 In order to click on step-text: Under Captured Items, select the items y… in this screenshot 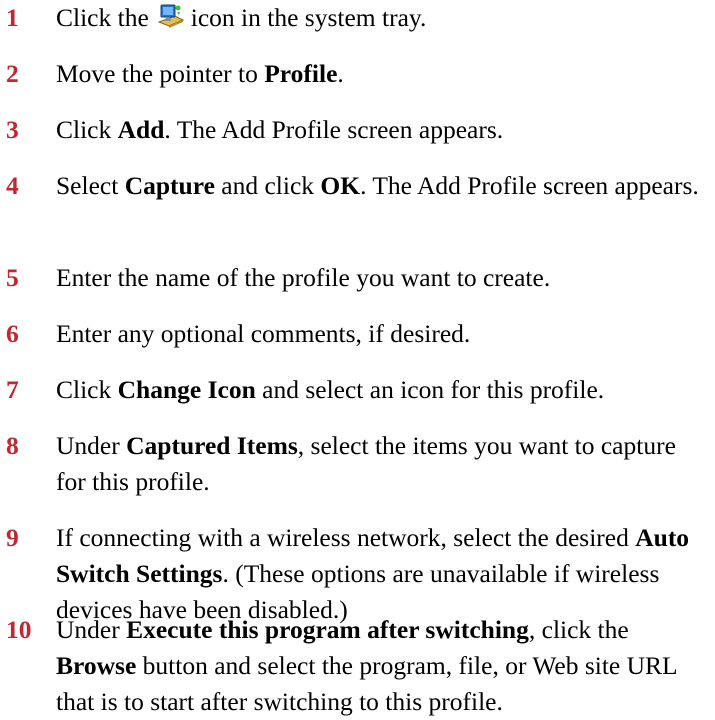, I will do `click(381, 464)`.